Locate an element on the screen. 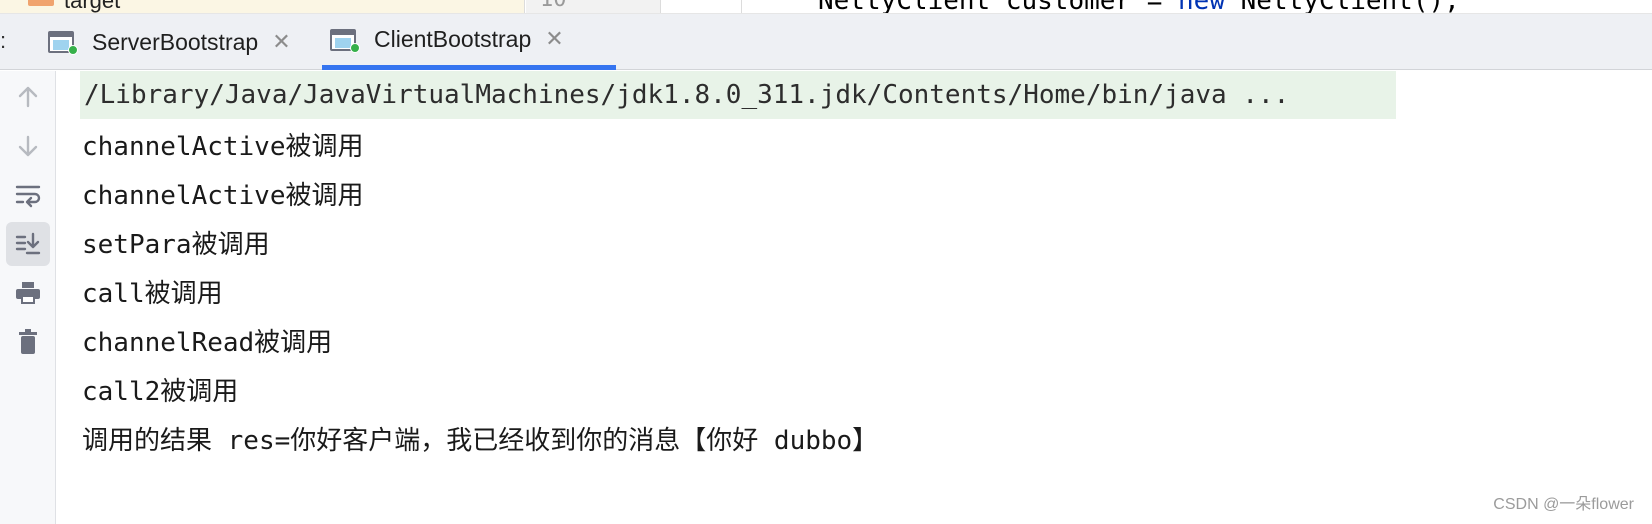 This screenshot has height=524, width=1652. arrow-down-icon is located at coordinates (28, 146).